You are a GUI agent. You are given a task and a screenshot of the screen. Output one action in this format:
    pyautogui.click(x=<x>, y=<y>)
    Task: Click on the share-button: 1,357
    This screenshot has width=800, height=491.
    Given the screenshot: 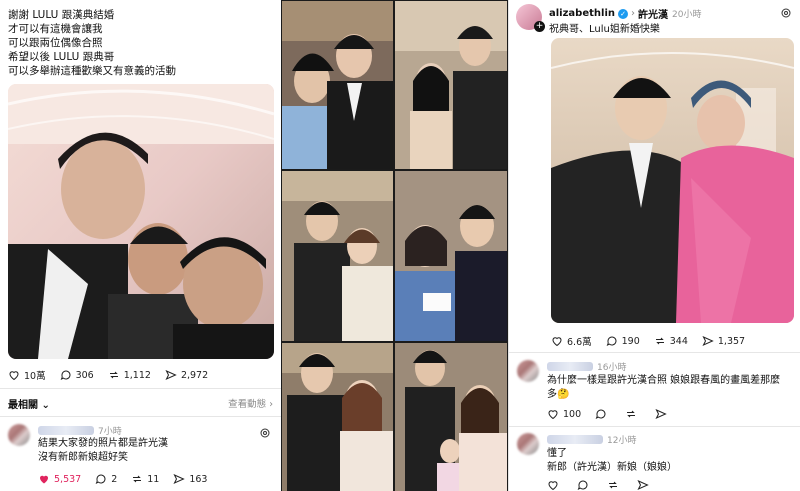 What is the action you would take?
    pyautogui.click(x=723, y=341)
    